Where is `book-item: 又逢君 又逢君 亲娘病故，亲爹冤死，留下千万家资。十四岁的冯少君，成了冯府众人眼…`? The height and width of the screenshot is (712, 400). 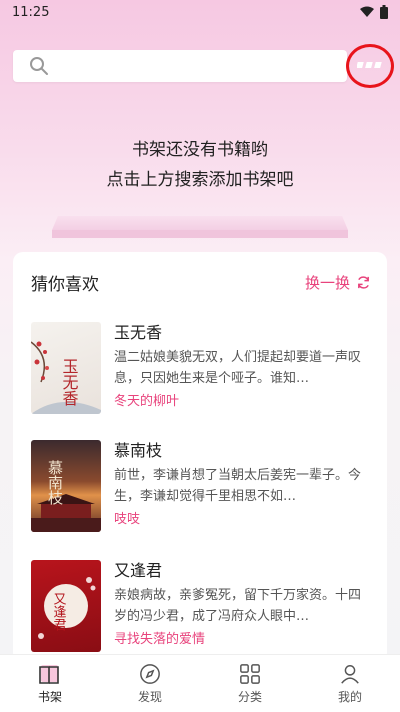
book-item: 又逢君 又逢君 亲娘病故，亲爹冤死，留下千万家资。十四岁的冯少君，成了冯府众人眼… is located at coordinates (201, 607).